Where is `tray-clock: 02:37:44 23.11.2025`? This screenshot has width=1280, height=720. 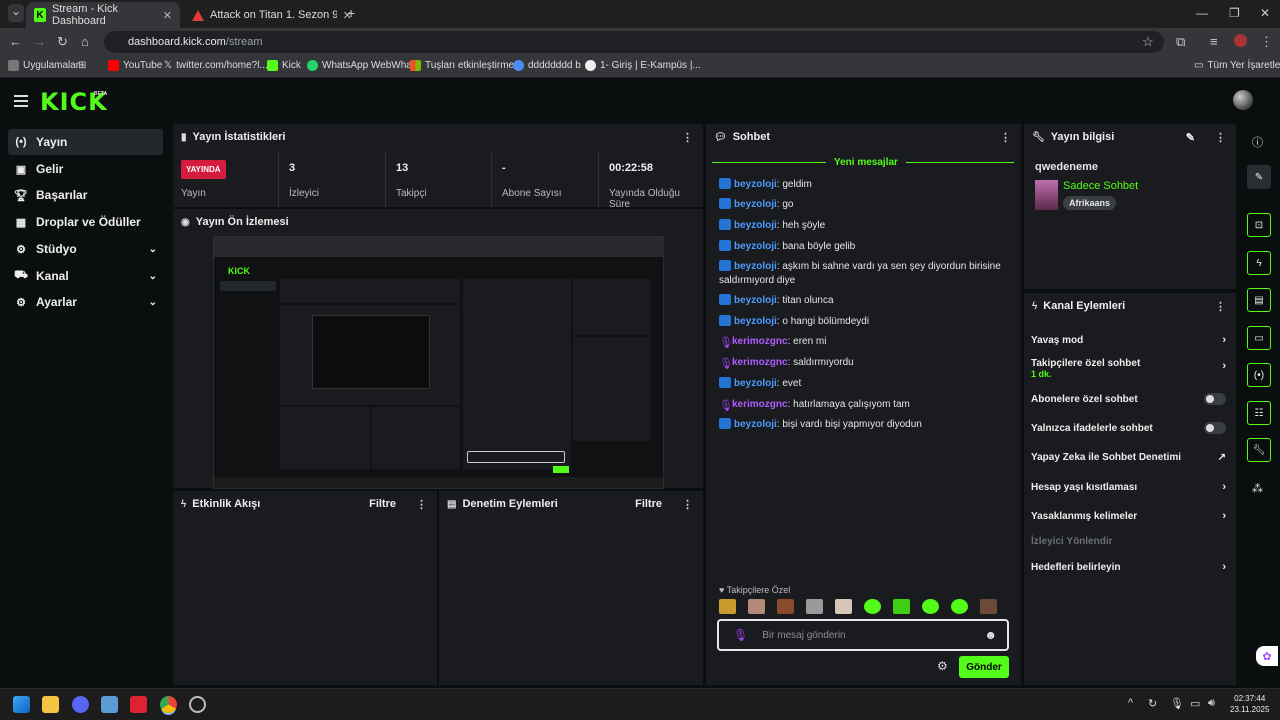 tray-clock: 02:37:44 23.11.2025 is located at coordinates (1249, 704).